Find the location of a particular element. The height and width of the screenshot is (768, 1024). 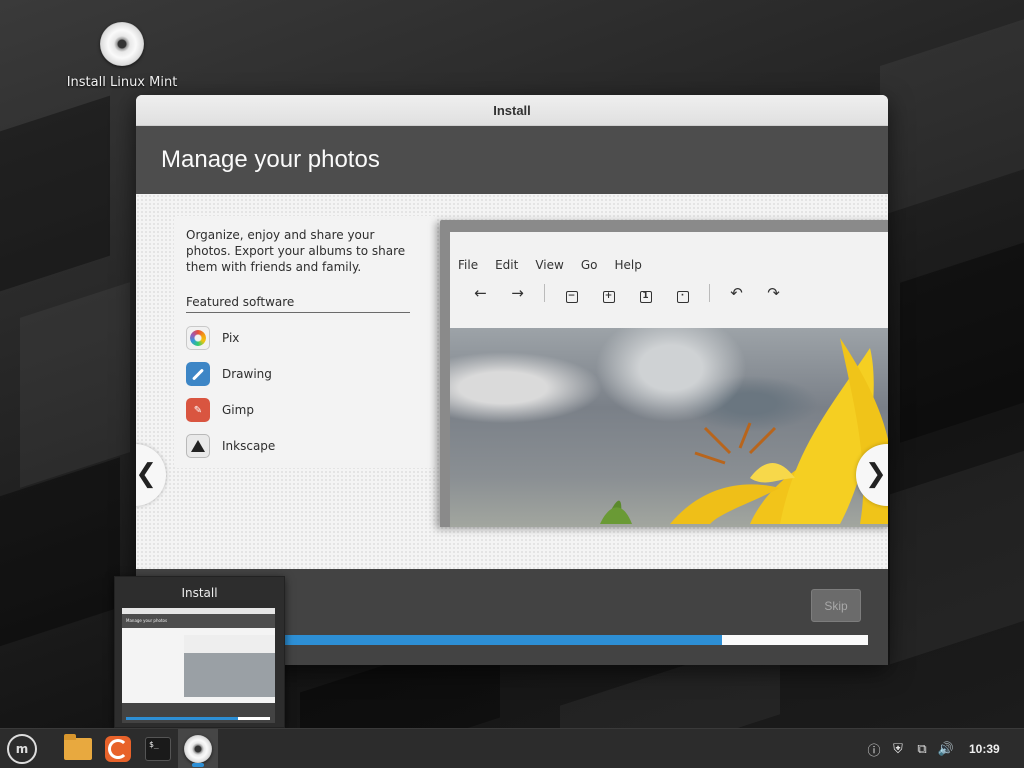

shield-icon: ⛨ is located at coordinates (898, 749).